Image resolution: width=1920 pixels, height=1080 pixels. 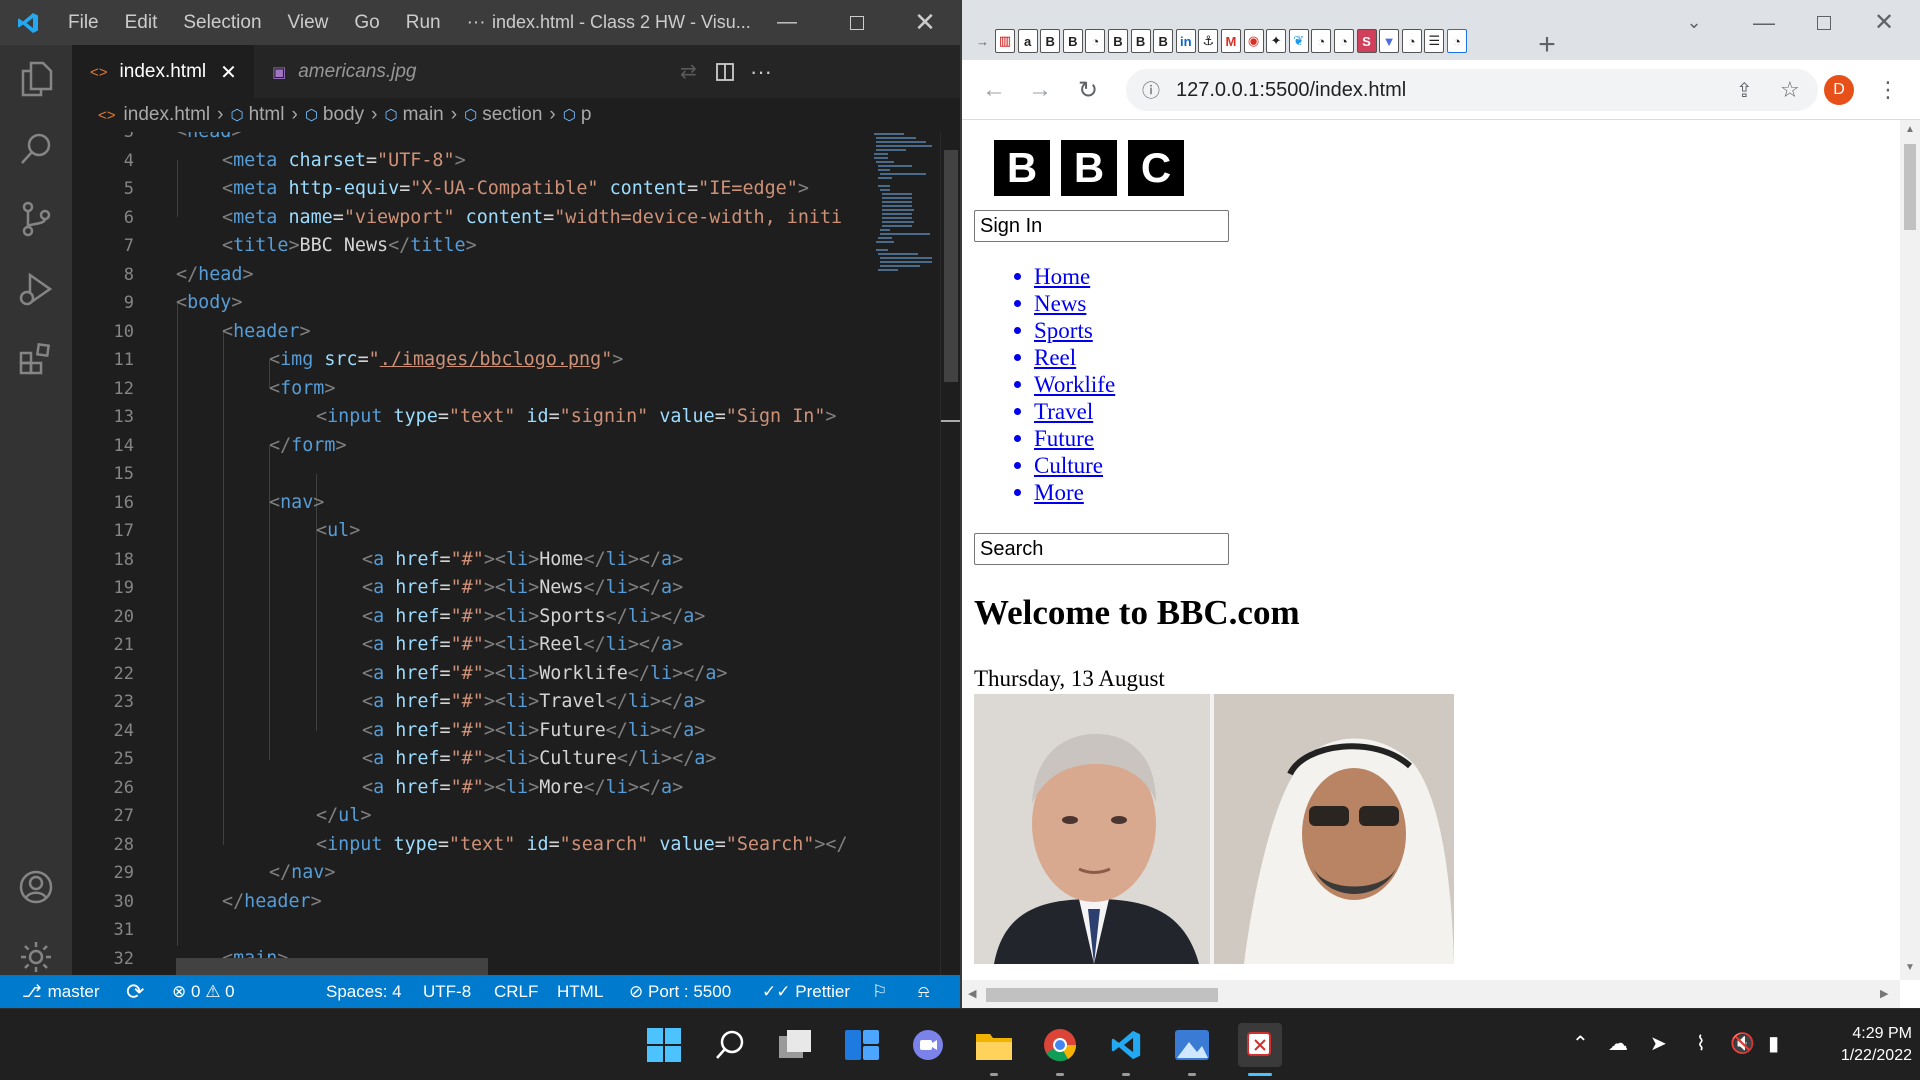 I want to click on chrome-minimize-icon: —, so click(x=1764, y=22).